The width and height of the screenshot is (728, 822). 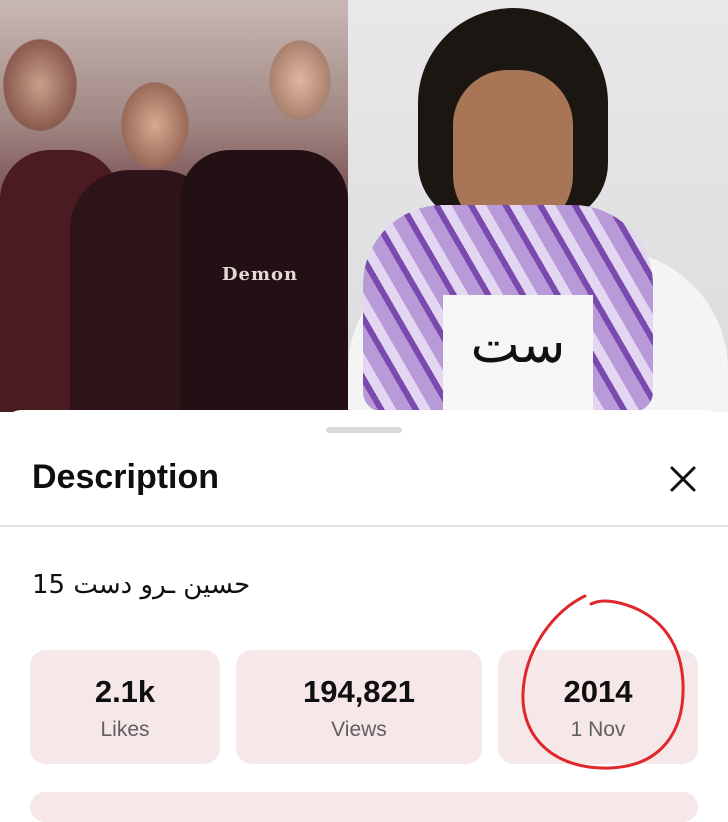 What do you see at coordinates (141, 585) in the screenshot?
I see `video-title: حسین ـرو دست 15` at bounding box center [141, 585].